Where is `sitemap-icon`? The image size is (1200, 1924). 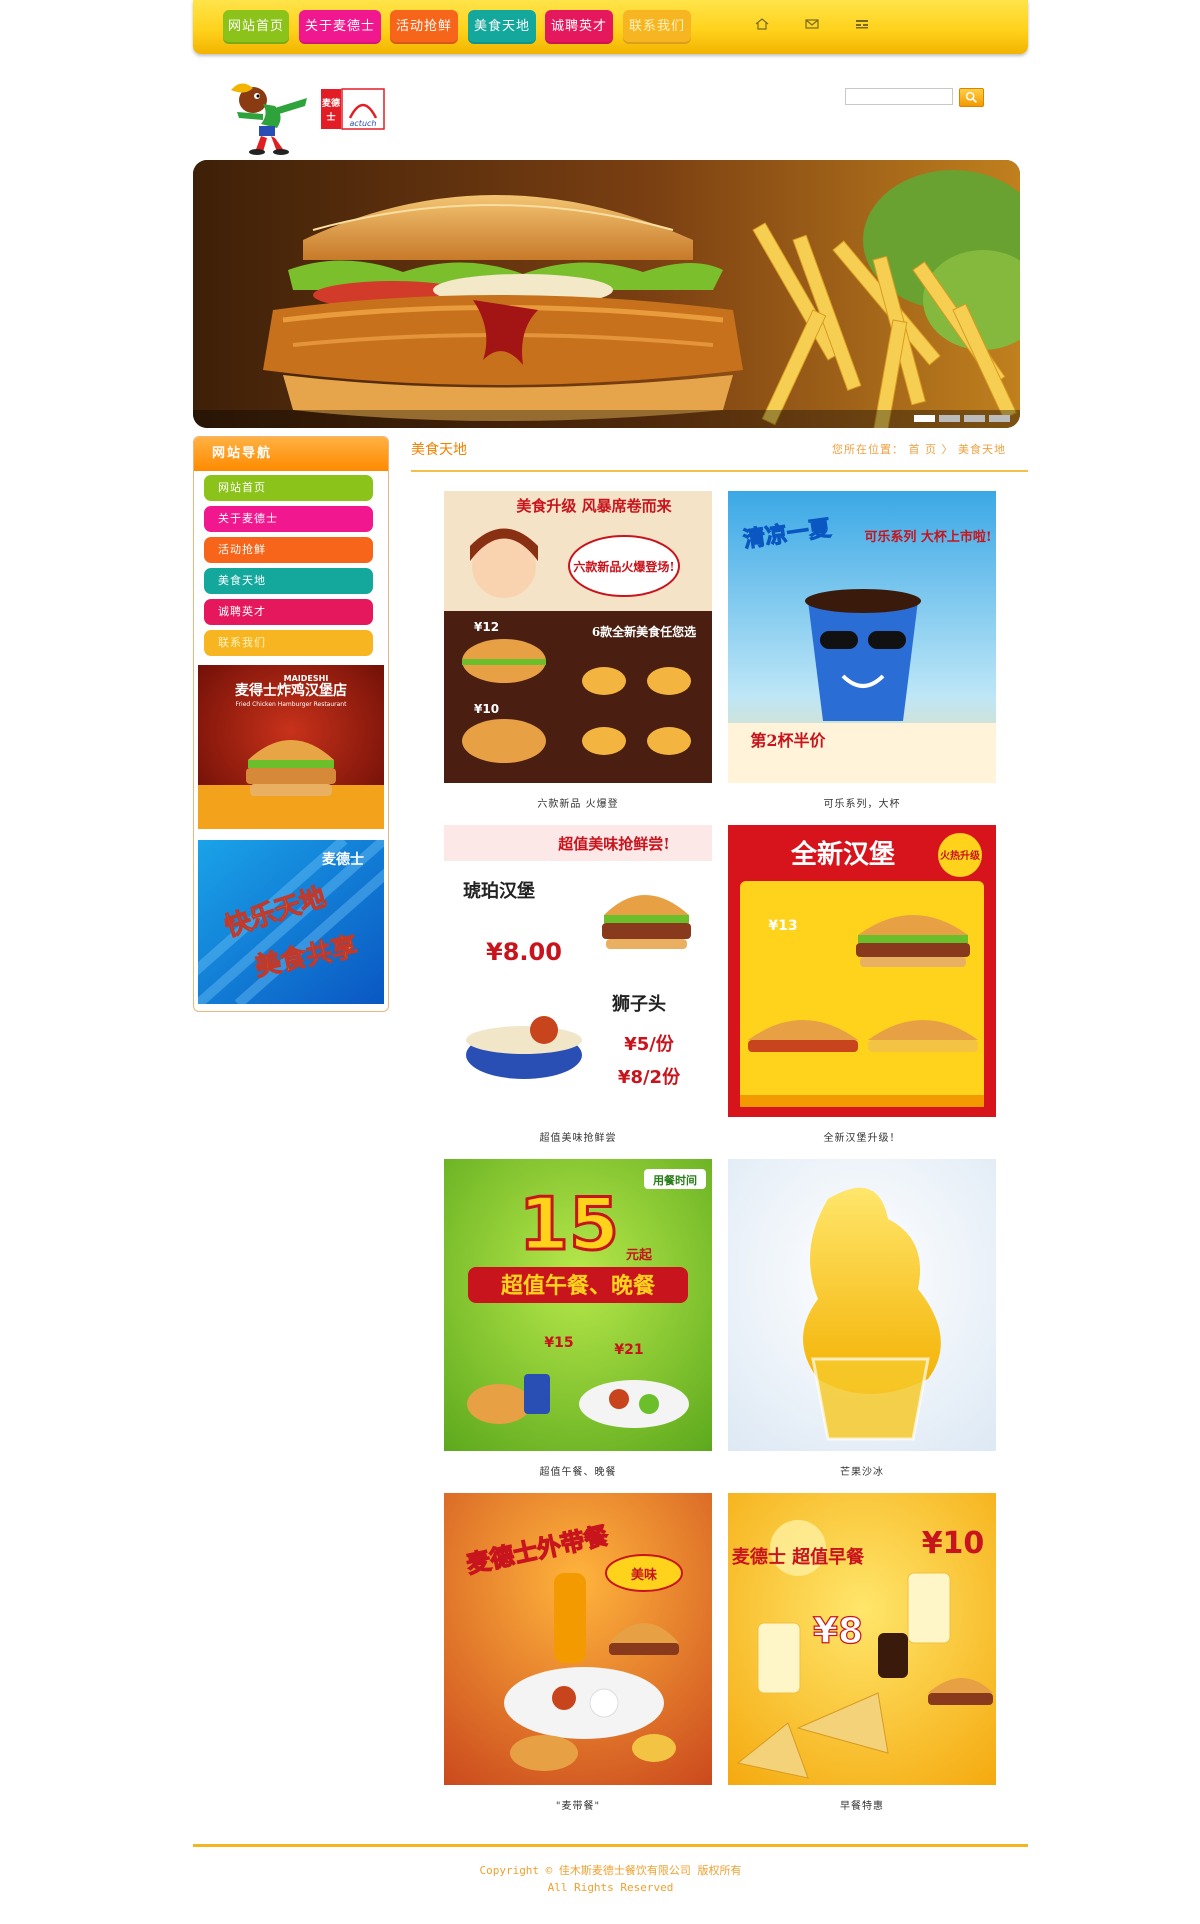 sitemap-icon is located at coordinates (862, 24).